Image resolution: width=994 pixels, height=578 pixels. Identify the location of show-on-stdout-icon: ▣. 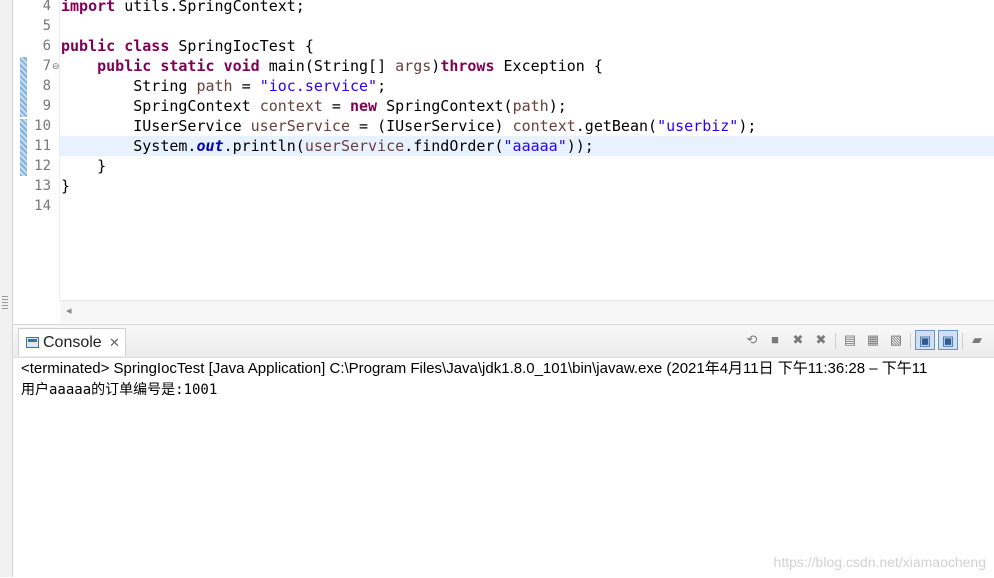
(925, 340).